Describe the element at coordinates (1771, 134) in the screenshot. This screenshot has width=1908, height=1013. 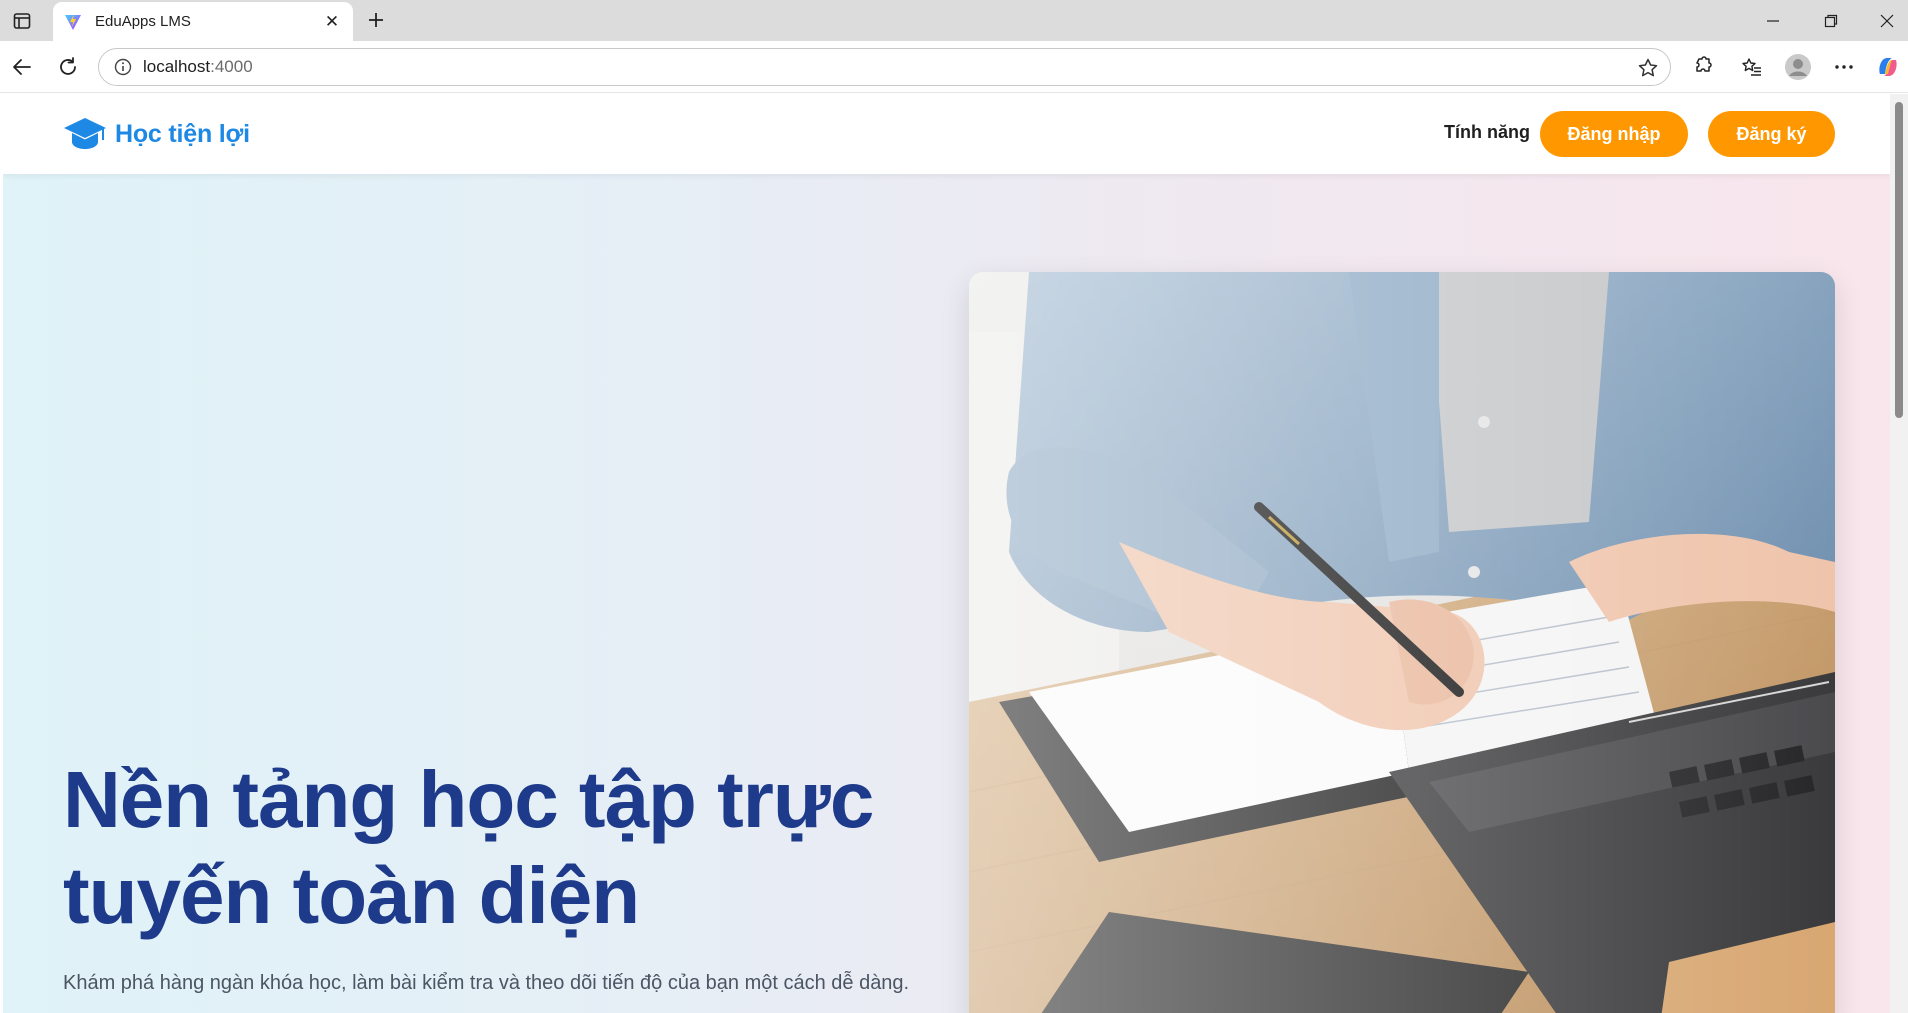
I see `register-button: Đăng ký` at that location.